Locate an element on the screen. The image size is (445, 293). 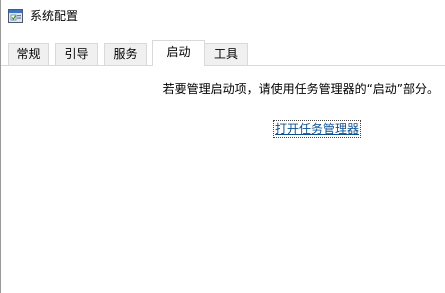
tab-startup: 启动 is located at coordinates (178, 53).